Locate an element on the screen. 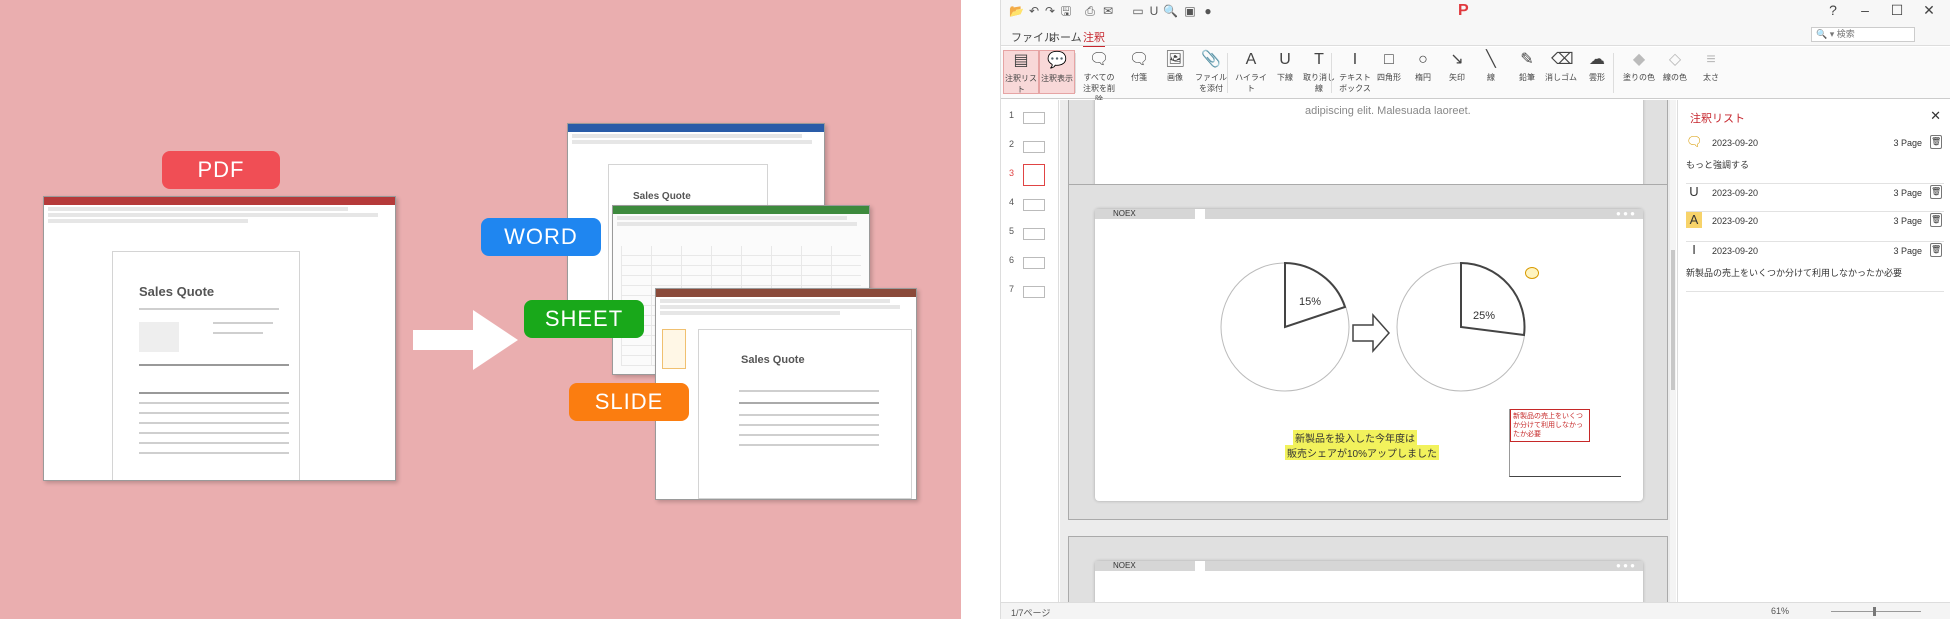 Image resolution: width=1950 pixels, height=619 pixels. ribbon-button-annotation-list: ▤ 注釈リスト is located at coordinates (1021, 72).